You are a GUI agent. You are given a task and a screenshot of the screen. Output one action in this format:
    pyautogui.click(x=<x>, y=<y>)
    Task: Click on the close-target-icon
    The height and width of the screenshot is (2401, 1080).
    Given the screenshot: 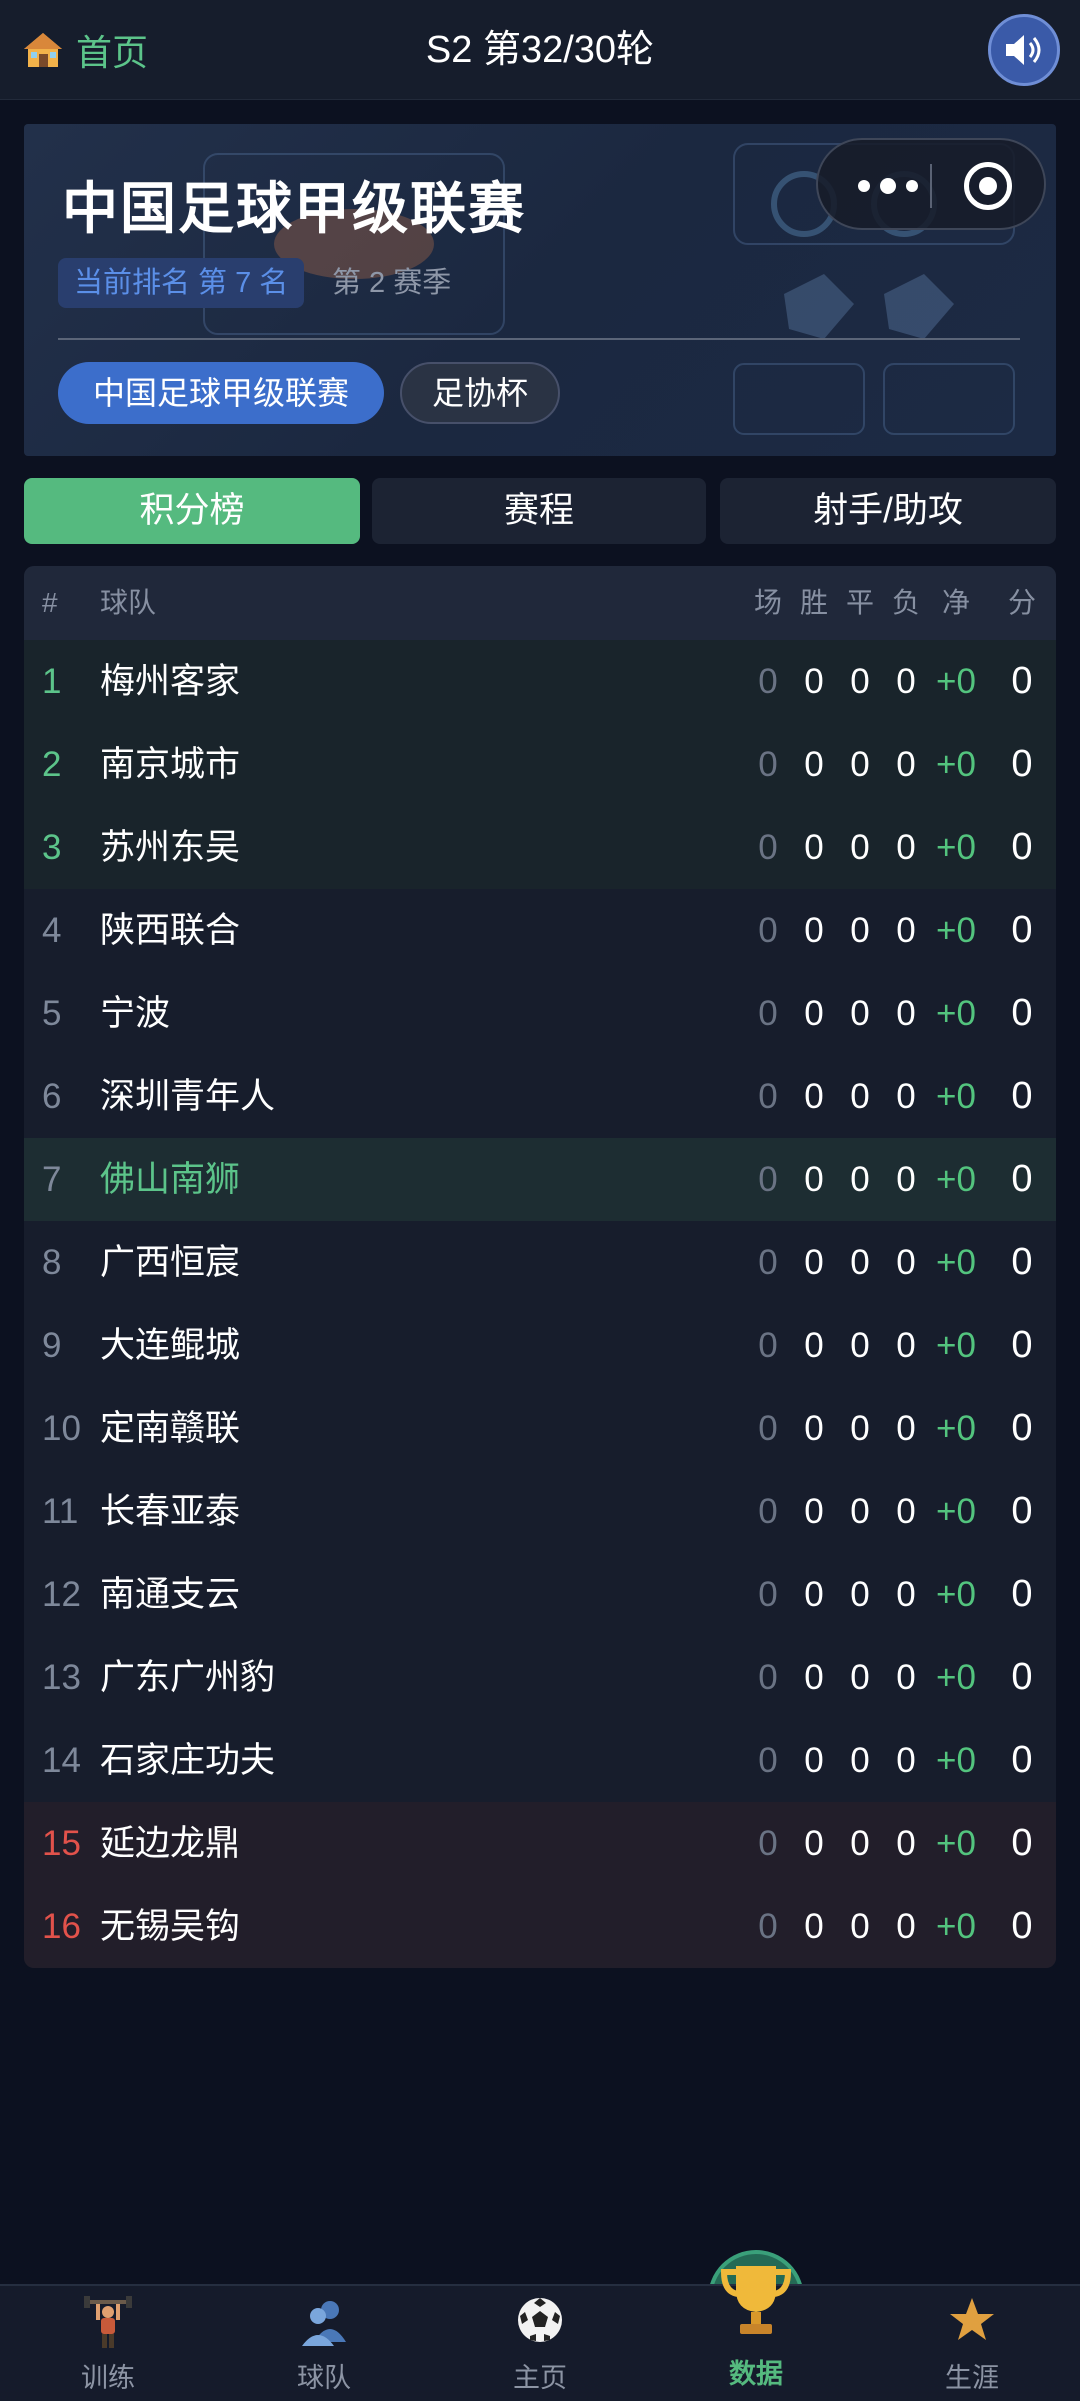 What is the action you would take?
    pyautogui.click(x=988, y=186)
    